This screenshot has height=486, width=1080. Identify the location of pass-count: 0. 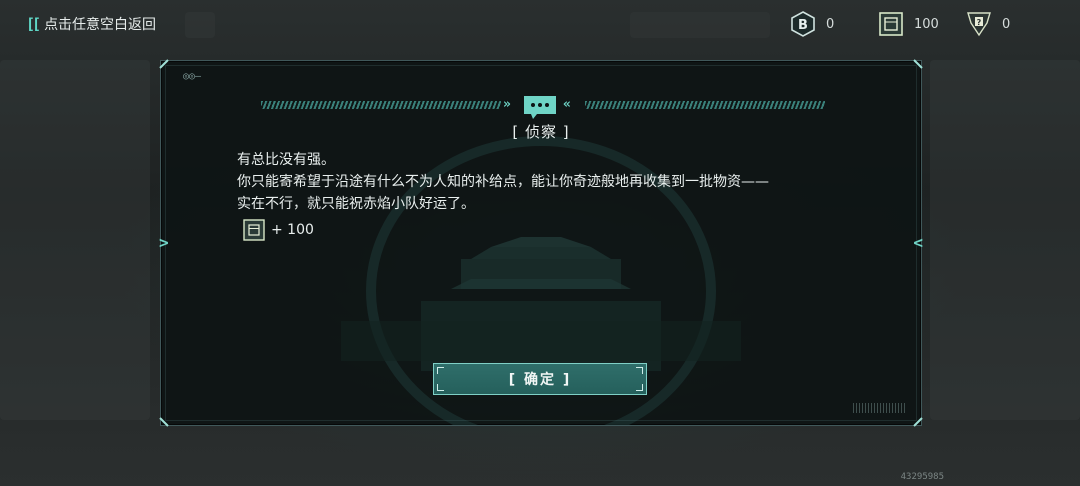
(1006, 24).